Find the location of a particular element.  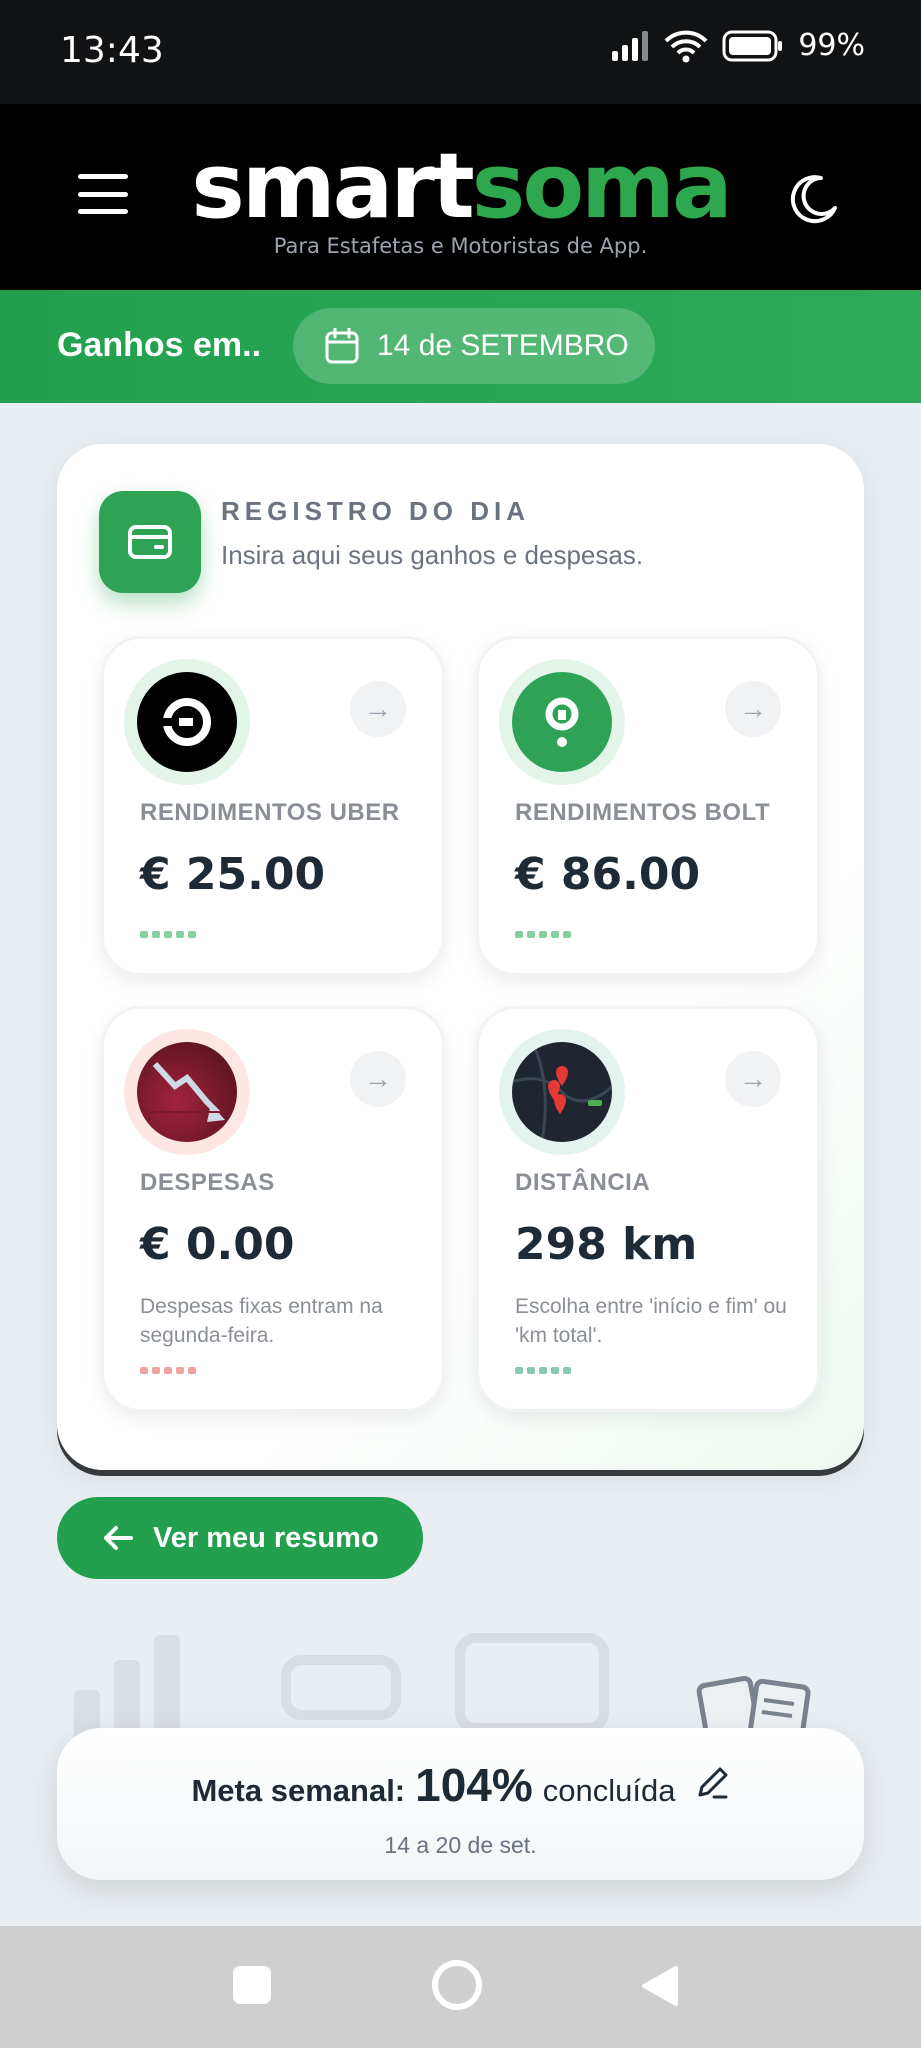

system-nav-bar is located at coordinates (460, 1987).